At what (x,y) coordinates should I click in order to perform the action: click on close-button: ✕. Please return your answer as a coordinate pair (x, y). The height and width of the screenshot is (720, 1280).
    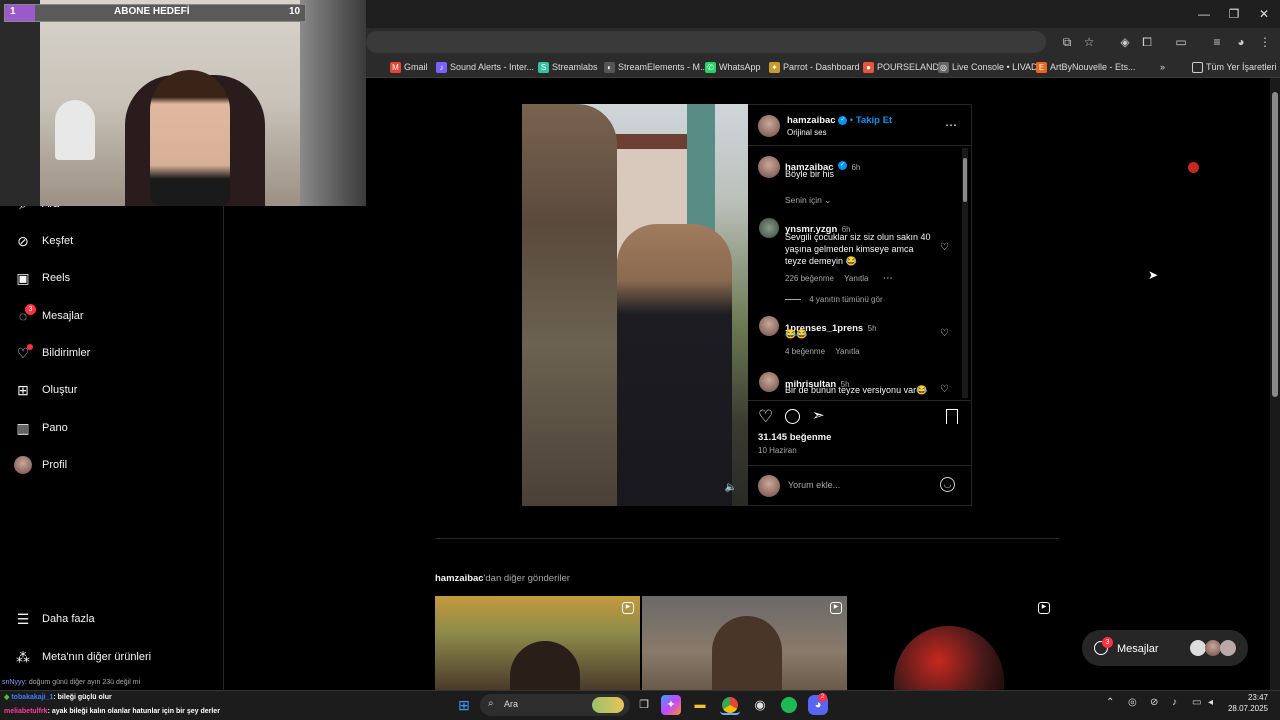
    Looking at the image, I should click on (1264, 14).